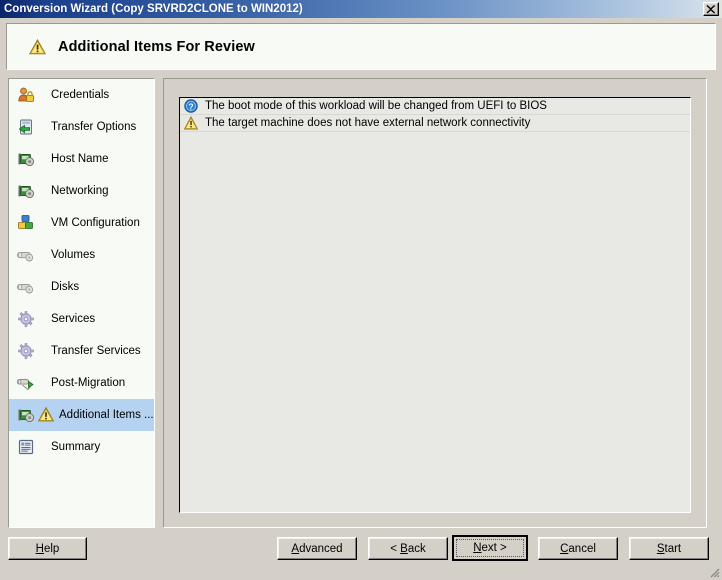 The width and height of the screenshot is (722, 580). I want to click on sidebar-item-transfer-options: Transfer Options, so click(81, 127).